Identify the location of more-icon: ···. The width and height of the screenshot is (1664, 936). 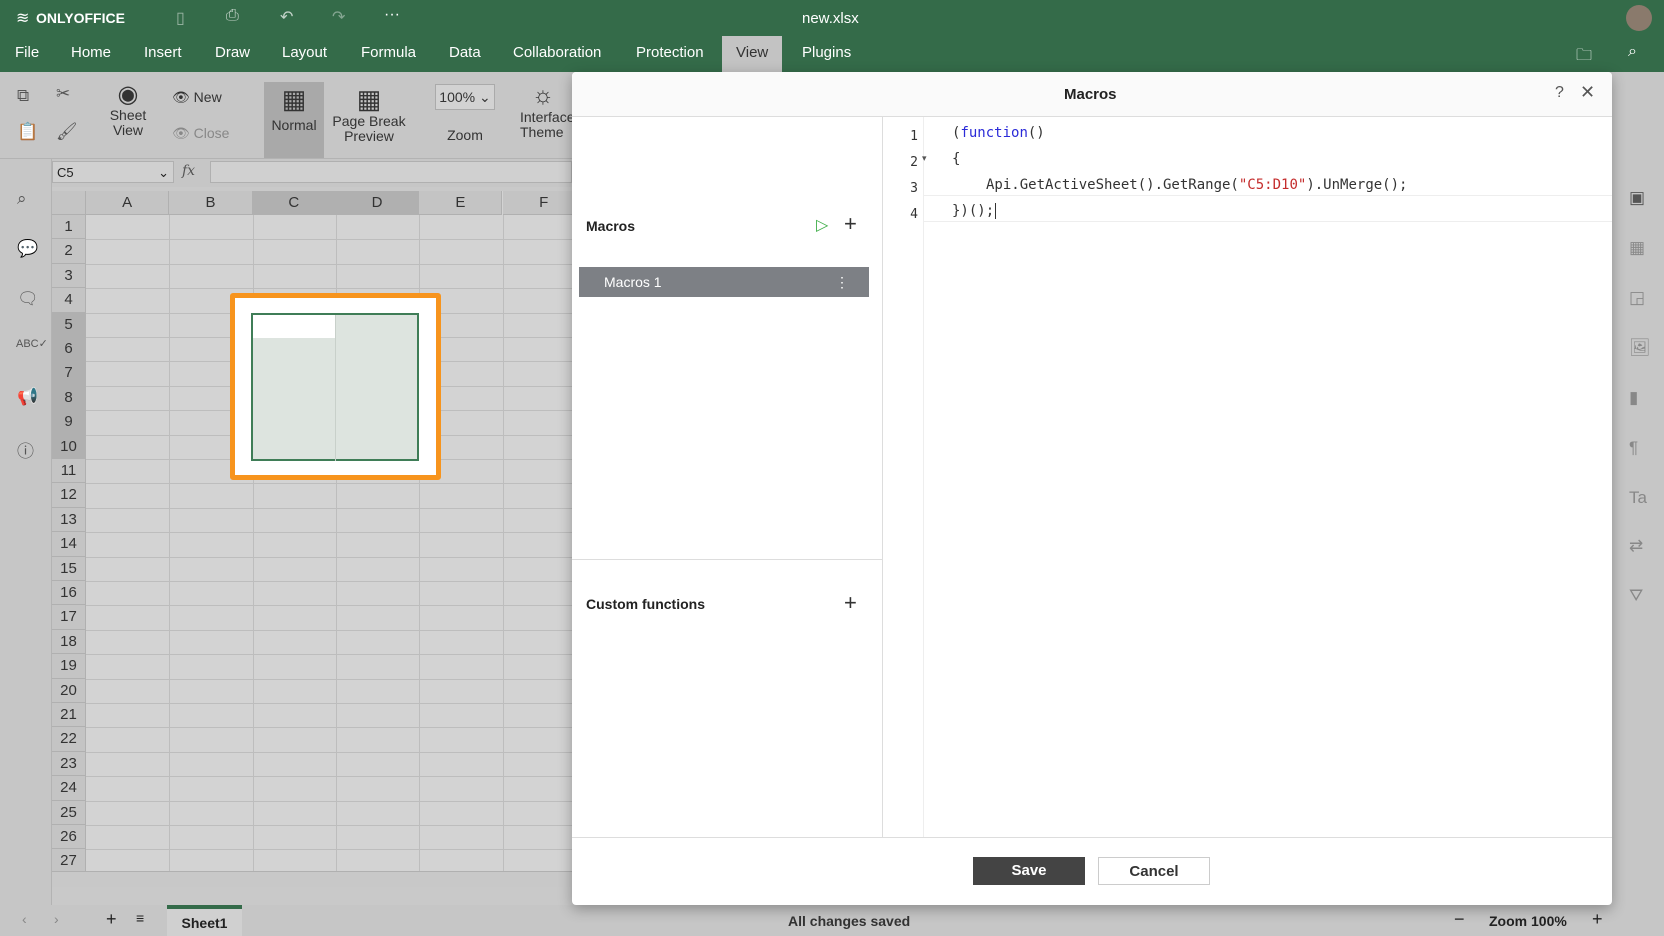
(392, 15).